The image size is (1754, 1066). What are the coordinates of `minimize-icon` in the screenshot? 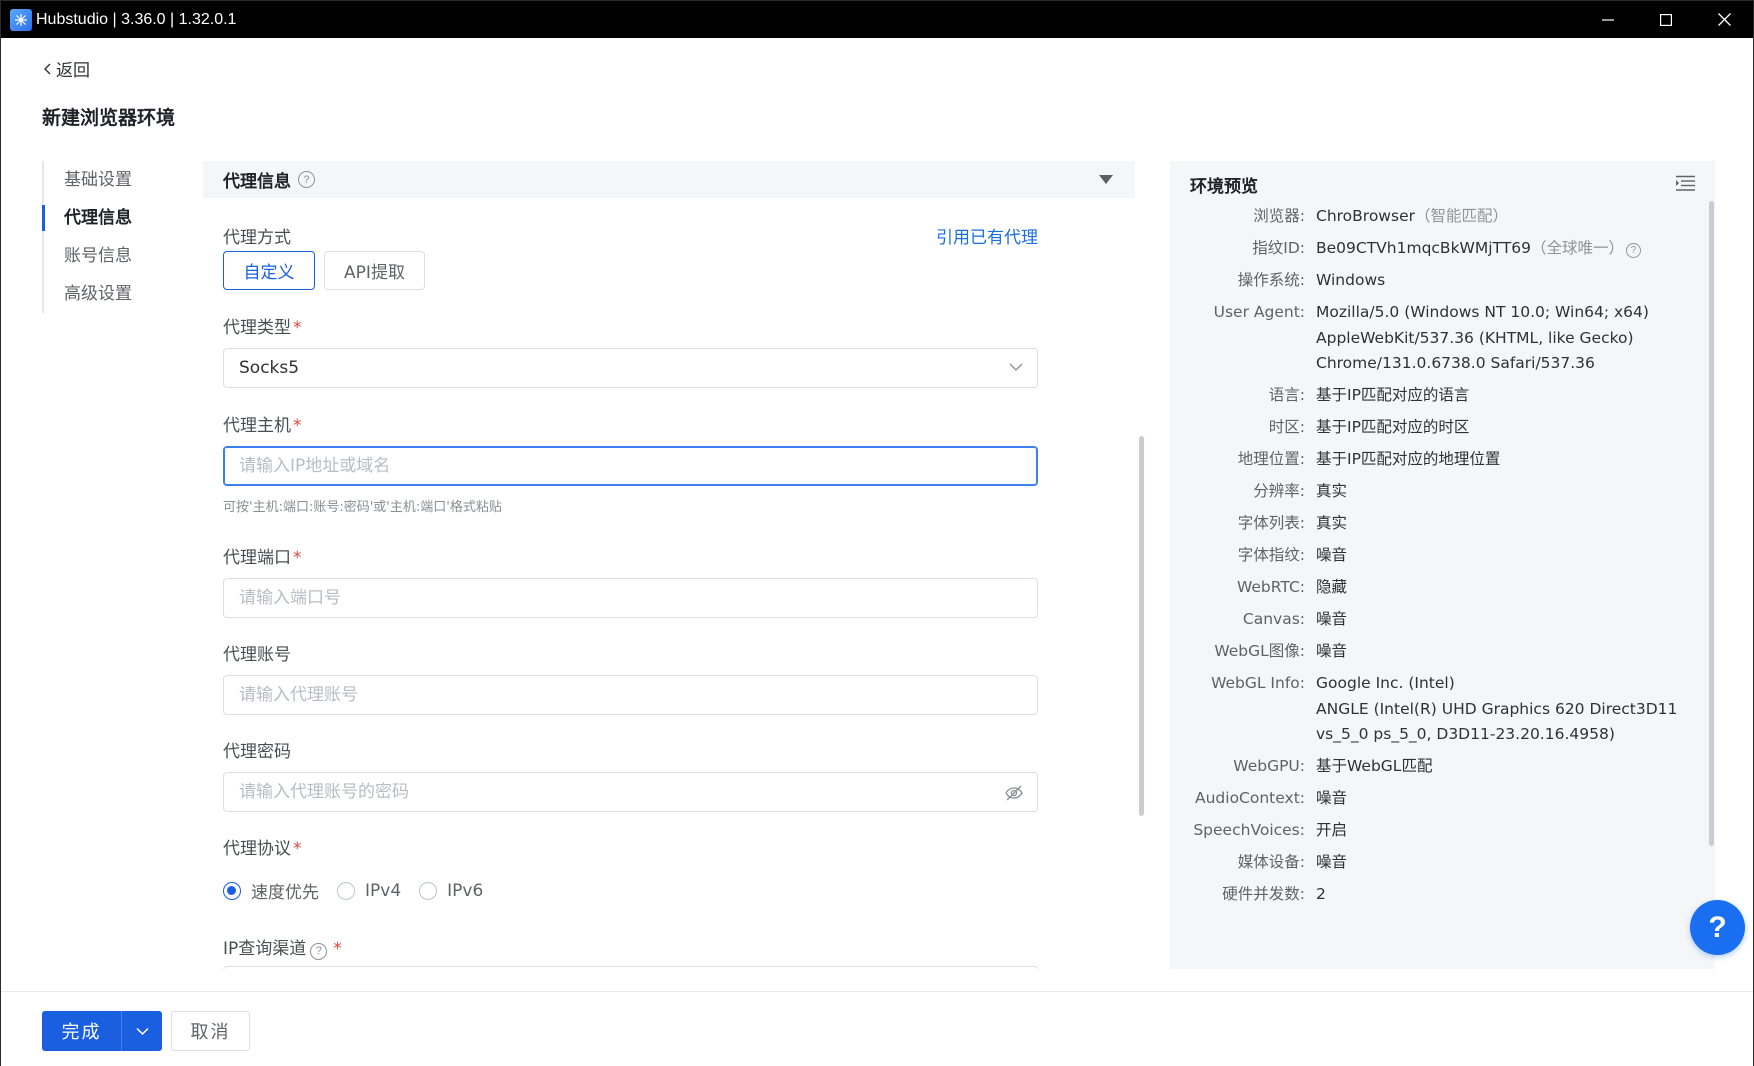 It's located at (1608, 19).